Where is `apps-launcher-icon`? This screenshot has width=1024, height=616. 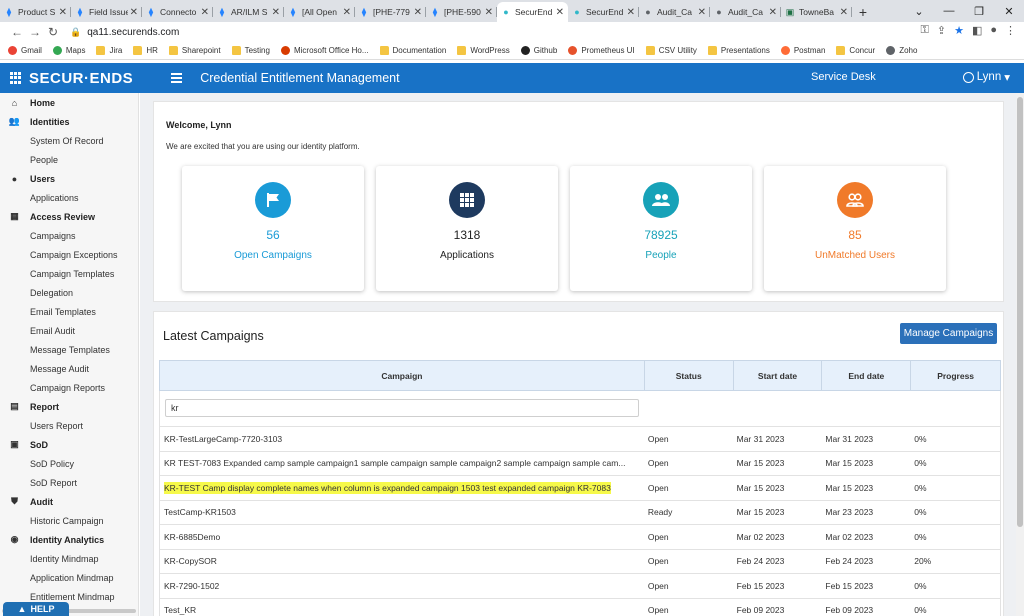
apps-launcher-icon is located at coordinates (16, 78).